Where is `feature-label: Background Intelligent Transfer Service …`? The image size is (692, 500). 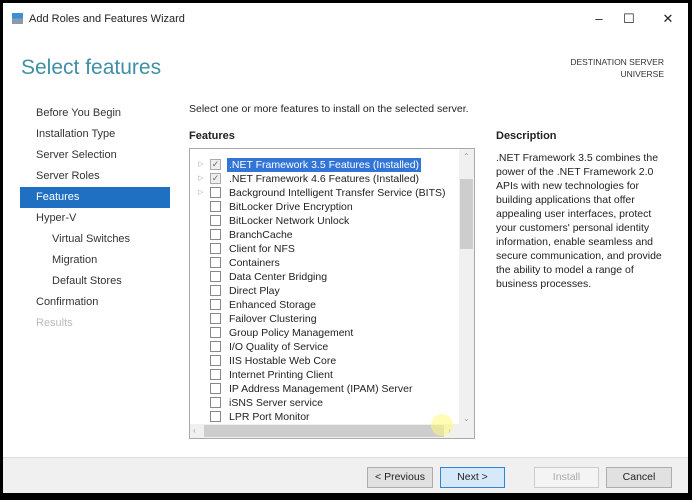
feature-label: Background Intelligent Transfer Service … is located at coordinates (337, 193).